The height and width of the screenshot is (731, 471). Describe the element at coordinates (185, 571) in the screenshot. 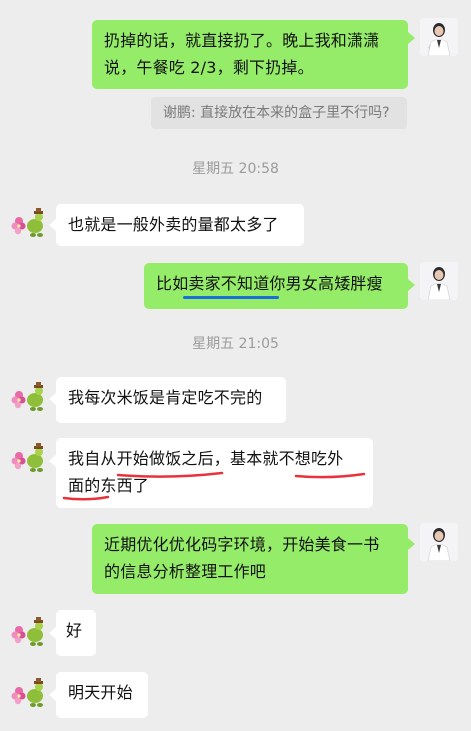

I see `message-text-line: 的信息分析整理工作吧` at that location.